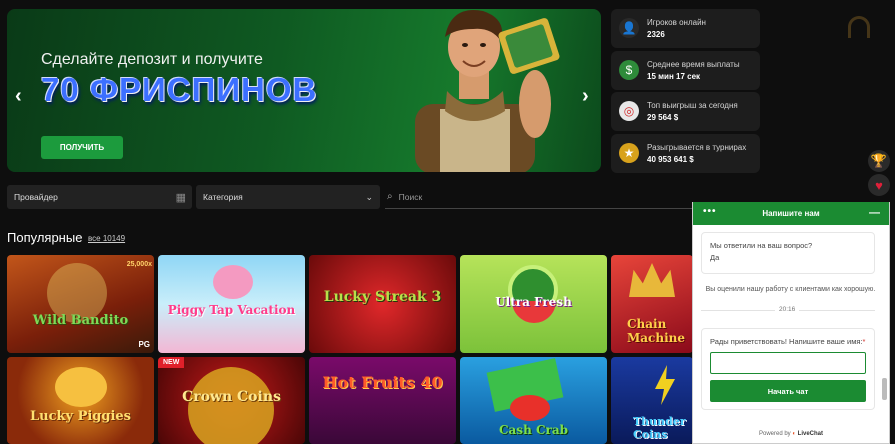  I want to click on heart-icon: ♥, so click(879, 185).